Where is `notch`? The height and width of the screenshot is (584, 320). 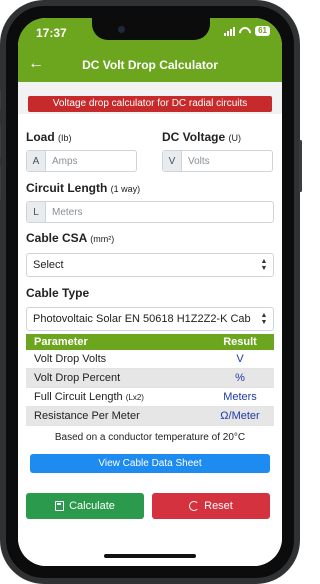 notch is located at coordinates (151, 29).